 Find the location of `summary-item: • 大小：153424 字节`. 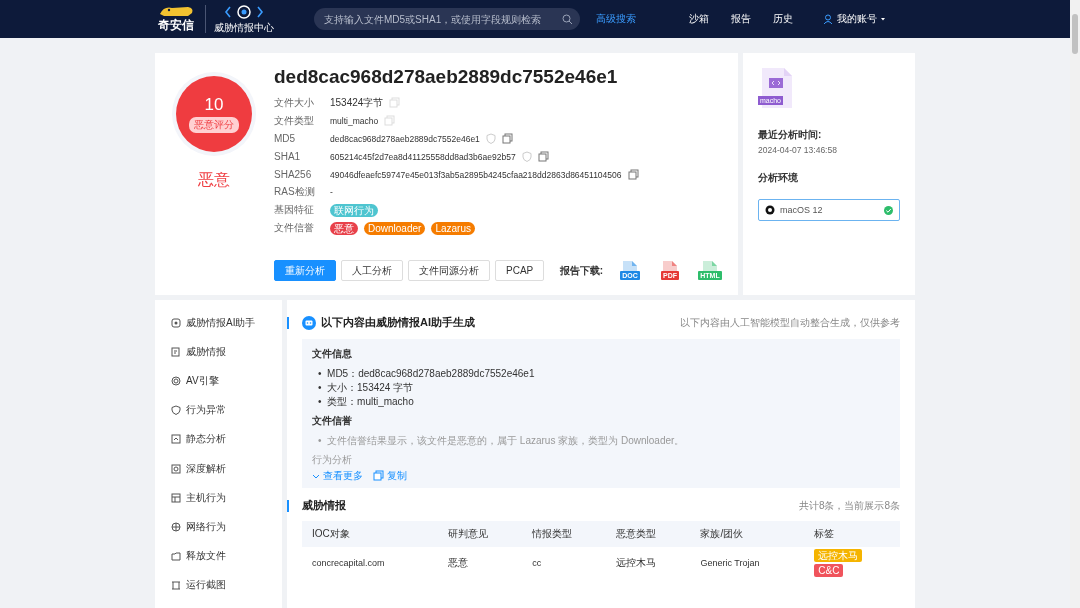

summary-item: • 大小：153424 字节 is located at coordinates (366, 388).